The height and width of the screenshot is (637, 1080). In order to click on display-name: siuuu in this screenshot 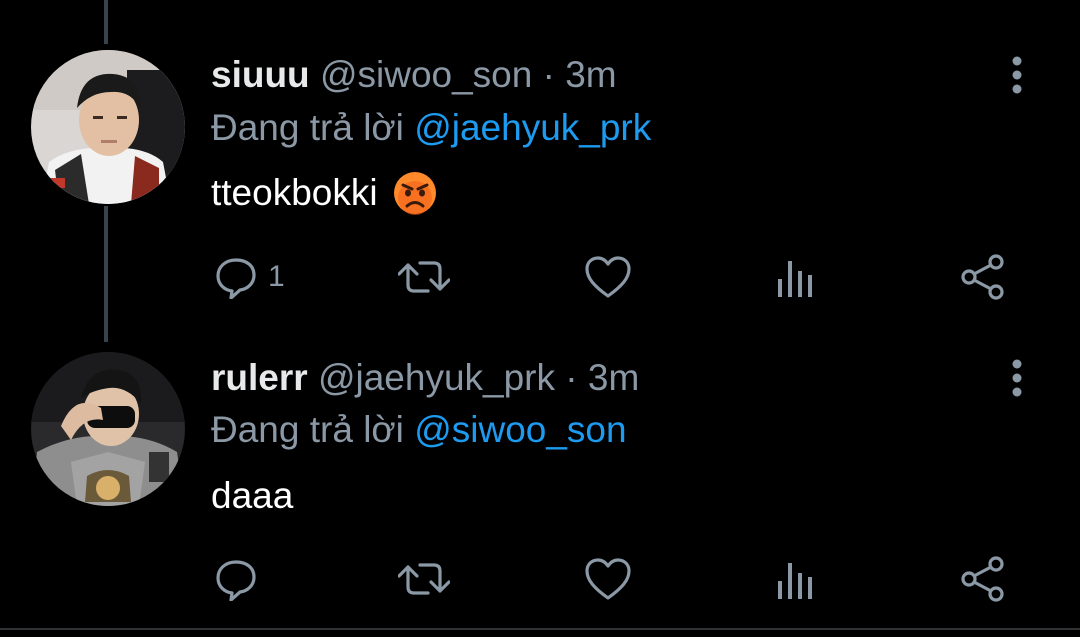, I will do `click(260, 74)`.